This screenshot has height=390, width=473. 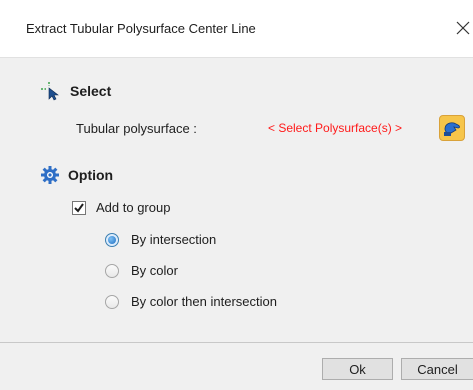 What do you see at coordinates (91, 91) in the screenshot?
I see `select-heading: Select` at bounding box center [91, 91].